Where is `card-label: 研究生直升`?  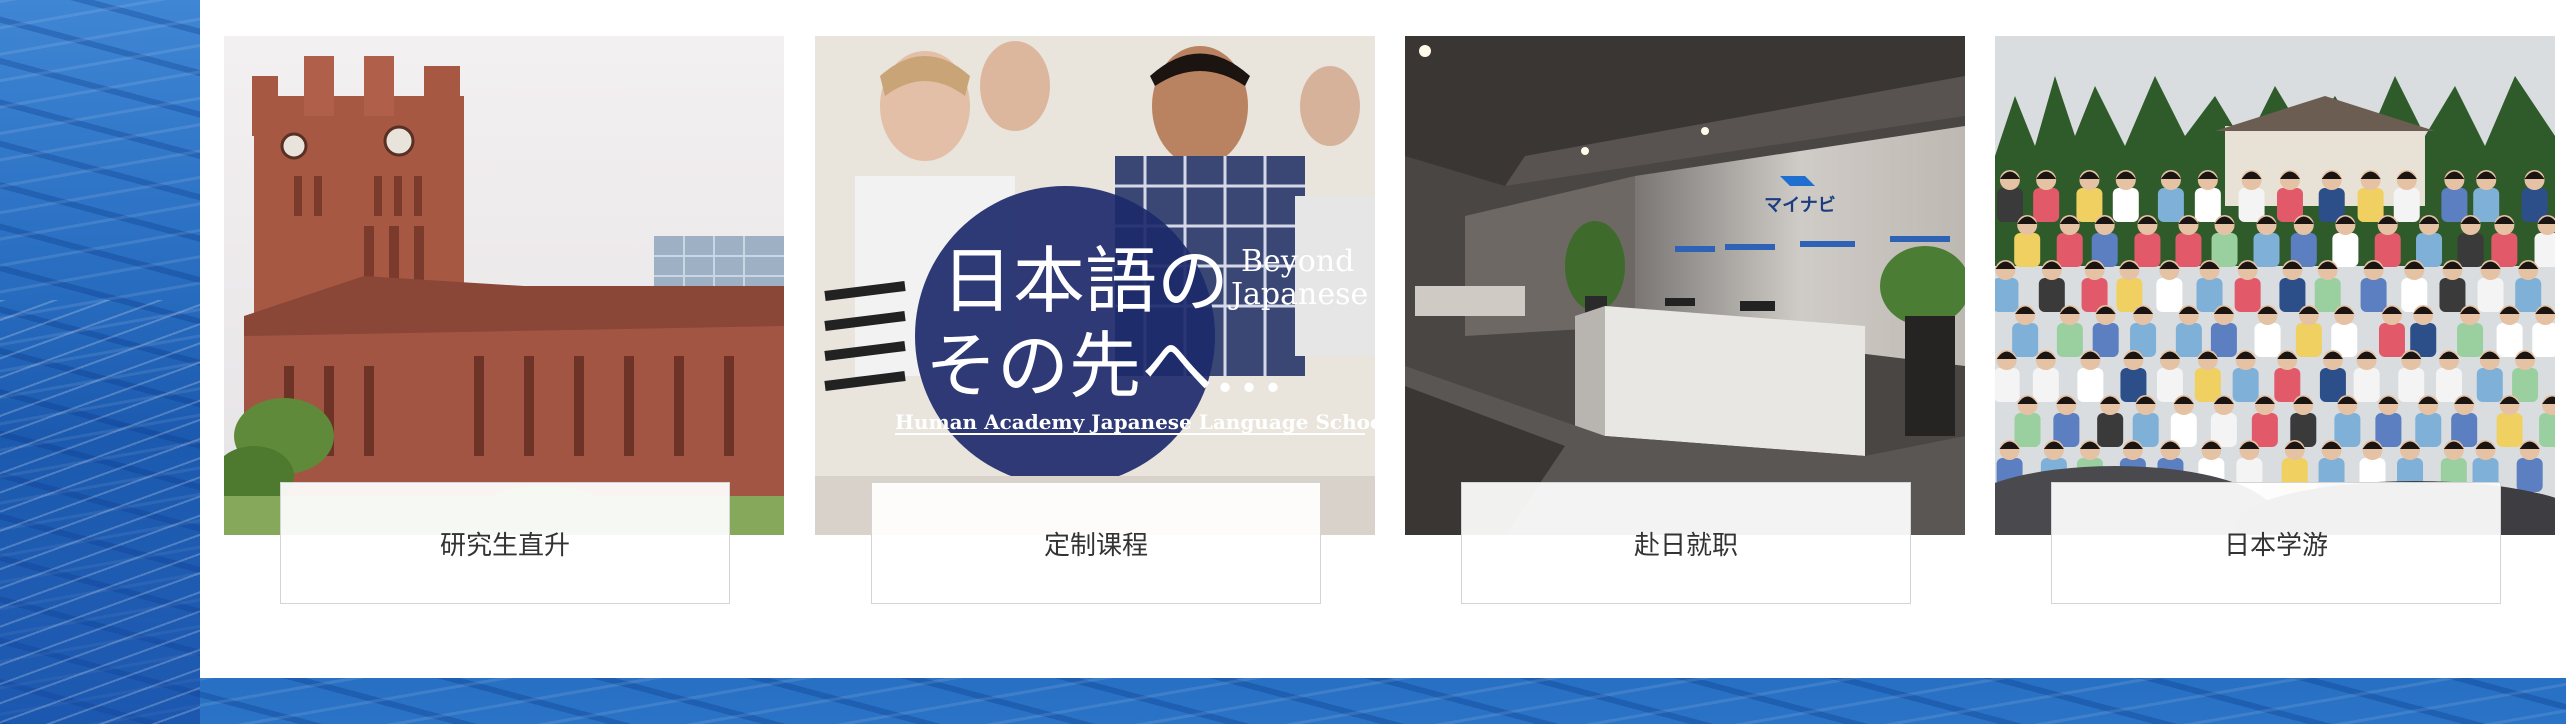 card-label: 研究生直升 is located at coordinates (505, 543).